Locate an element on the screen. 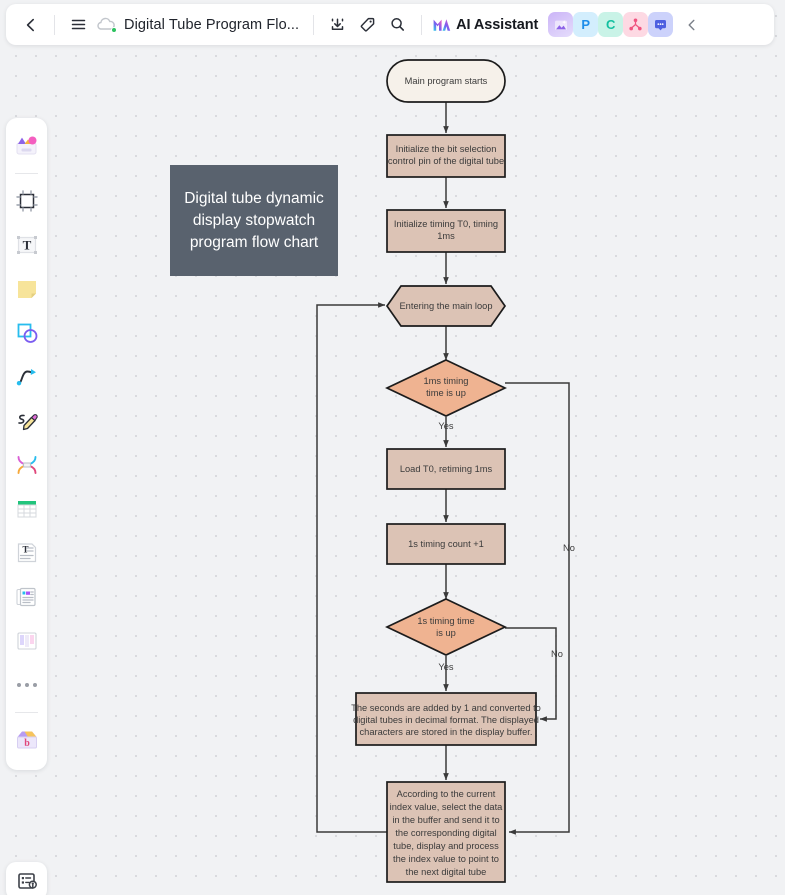 This screenshot has width=785, height=895. table-tool is located at coordinates (26, 509).